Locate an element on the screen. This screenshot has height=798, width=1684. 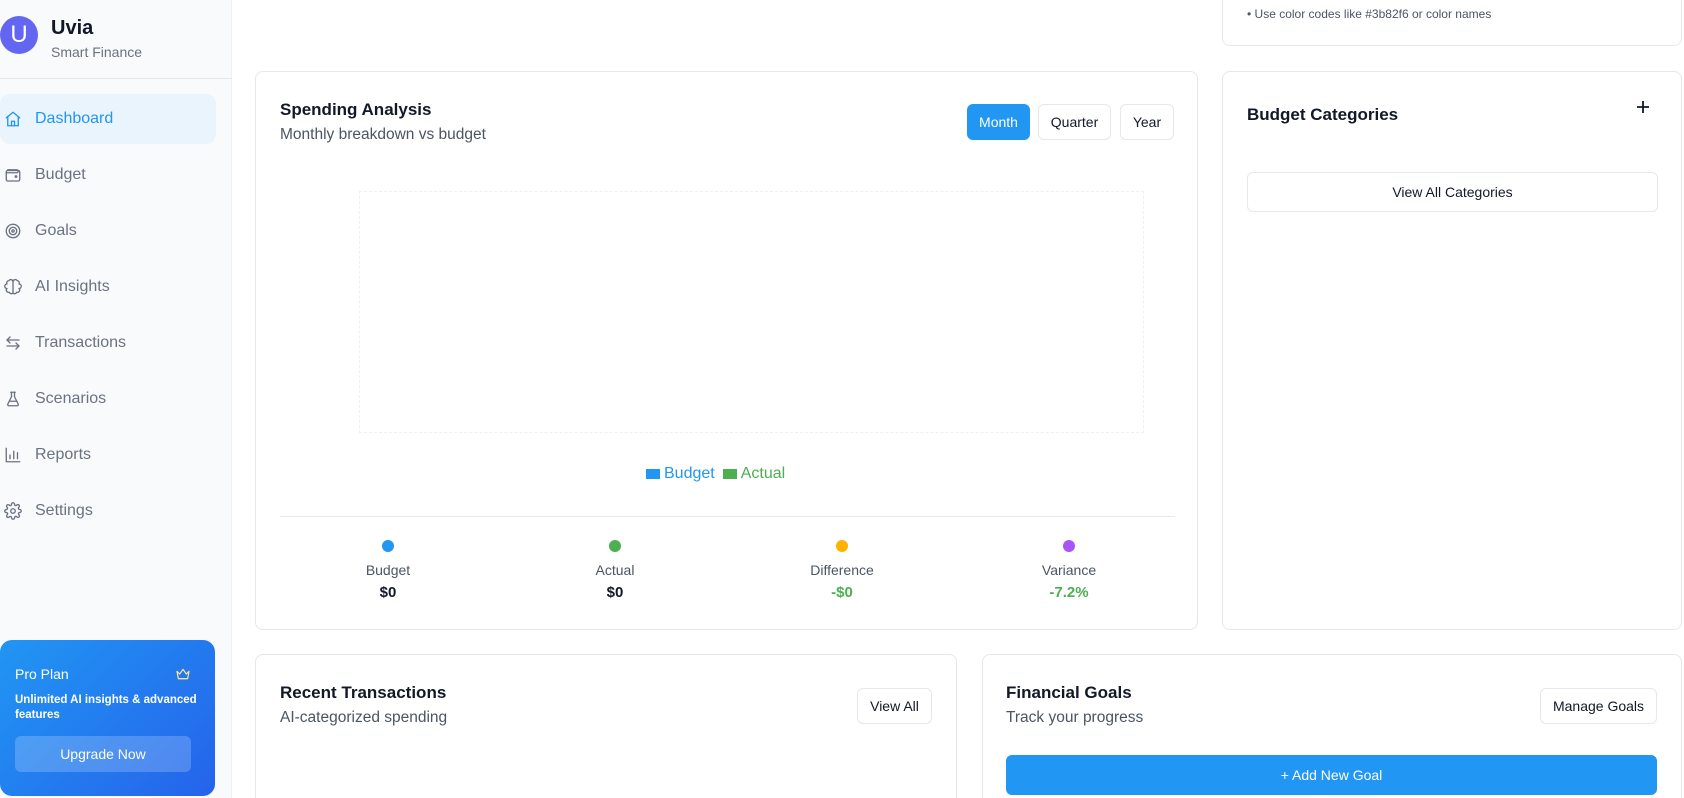
wallet-icon is located at coordinates (13, 175).